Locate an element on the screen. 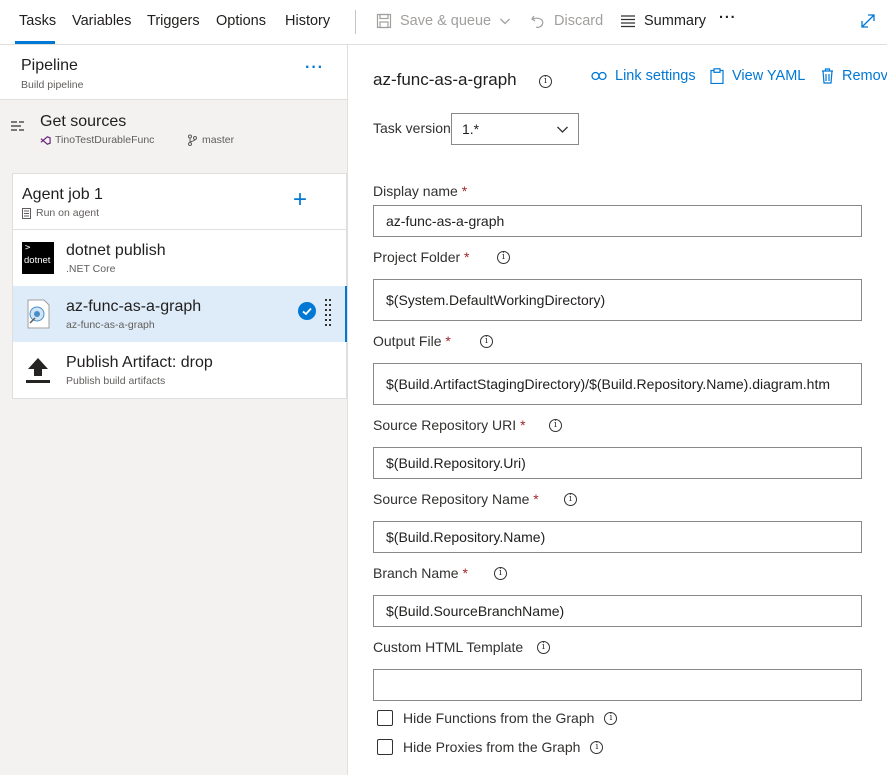 This screenshot has width=887, height=775. summary-button: Summary is located at coordinates (663, 21).